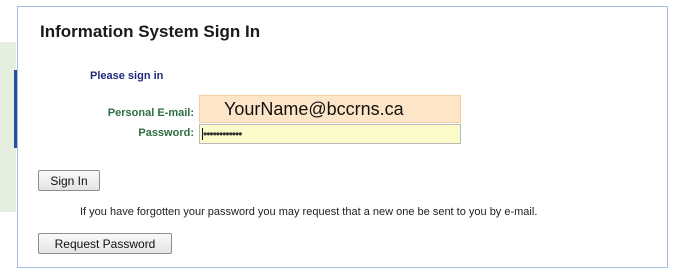 The width and height of the screenshot is (673, 272). Describe the element at coordinates (127, 76) in the screenshot. I see `signin-subtitle: Please sign in` at that location.